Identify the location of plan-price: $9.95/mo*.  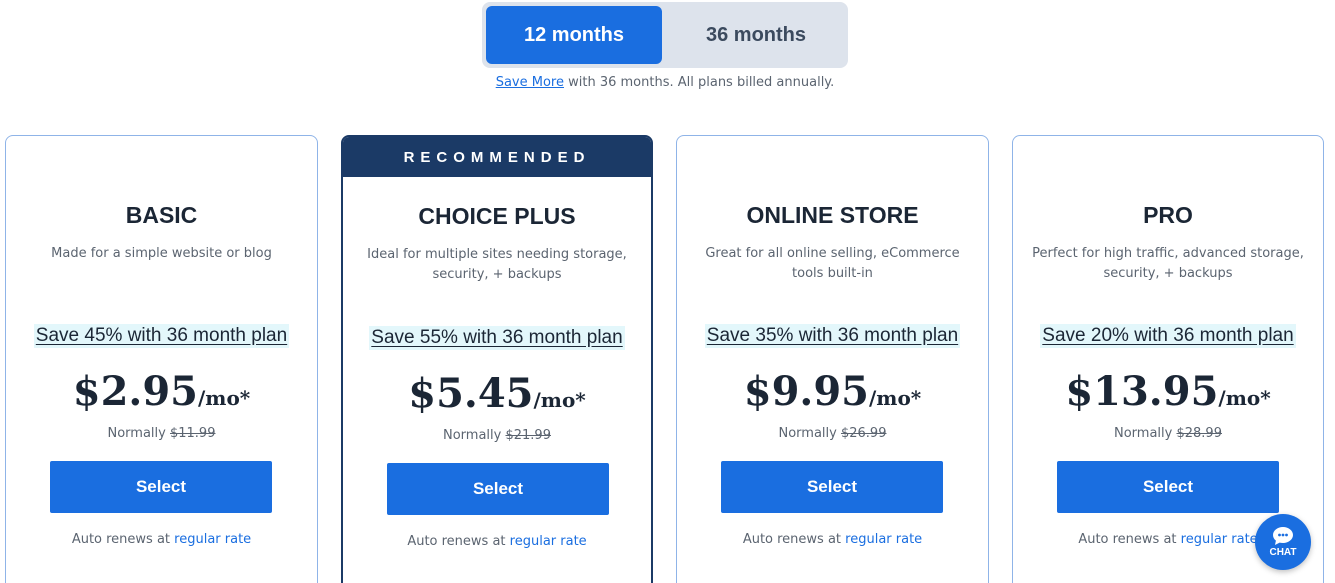
(832, 391).